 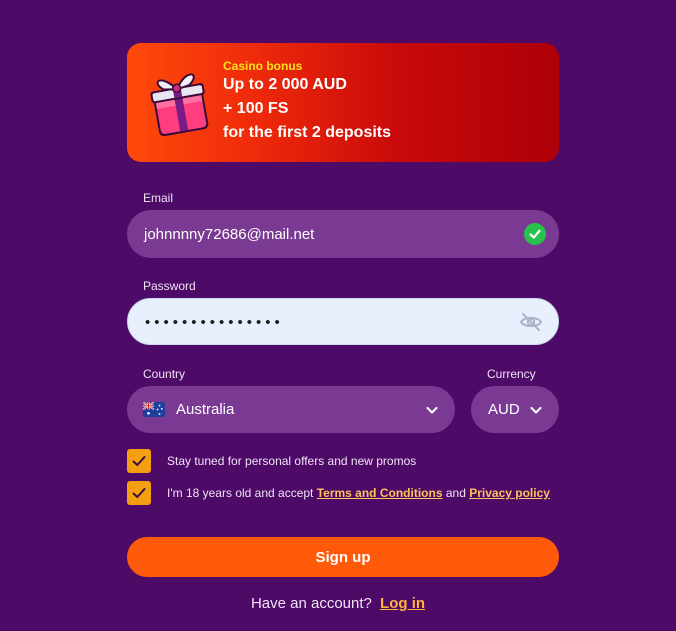 I want to click on terms-checkbox, so click(x=139, y=493).